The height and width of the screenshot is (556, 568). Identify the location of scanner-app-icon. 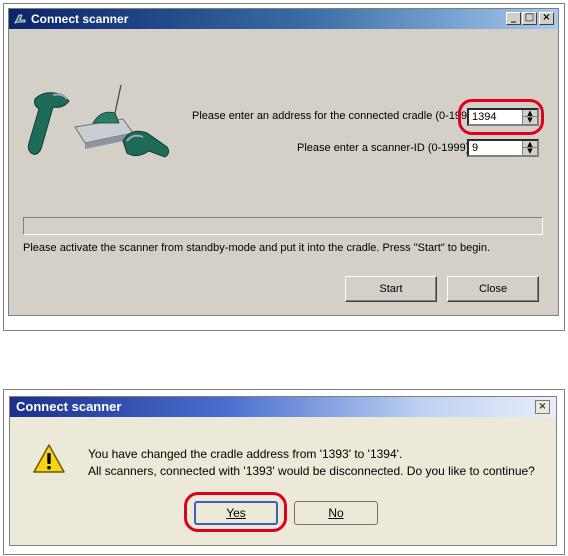
(20, 19).